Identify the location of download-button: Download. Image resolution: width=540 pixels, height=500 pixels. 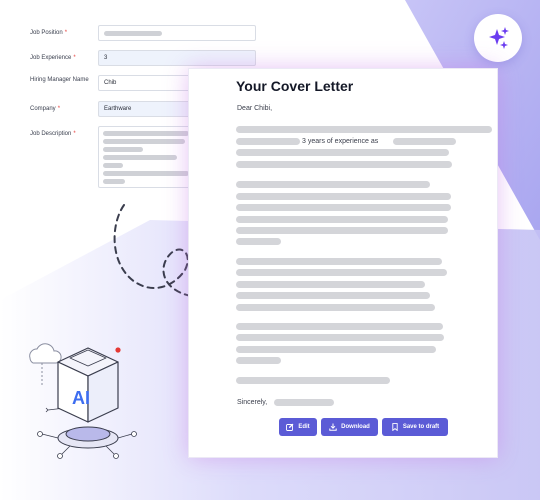
(349, 427).